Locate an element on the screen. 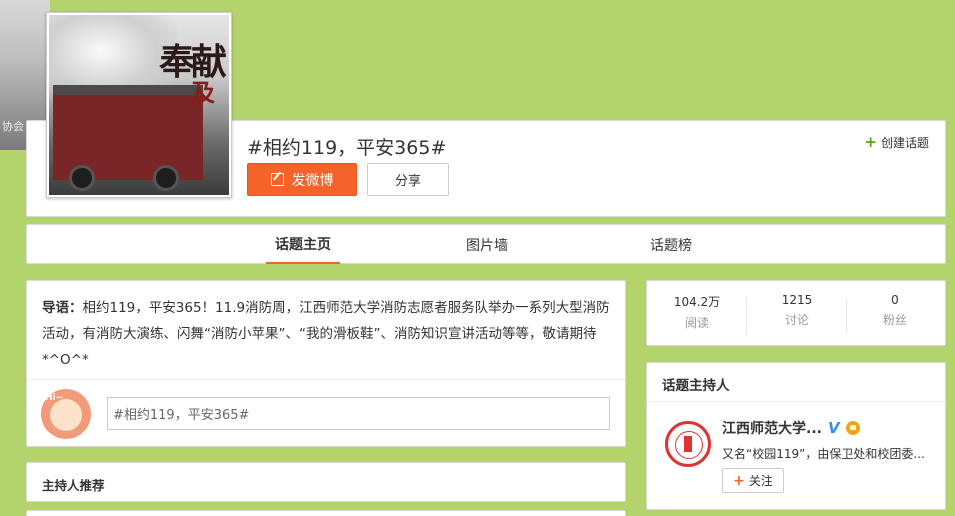 This screenshot has width=955, height=516. intro-lead: 导语： is located at coordinates (62, 308).